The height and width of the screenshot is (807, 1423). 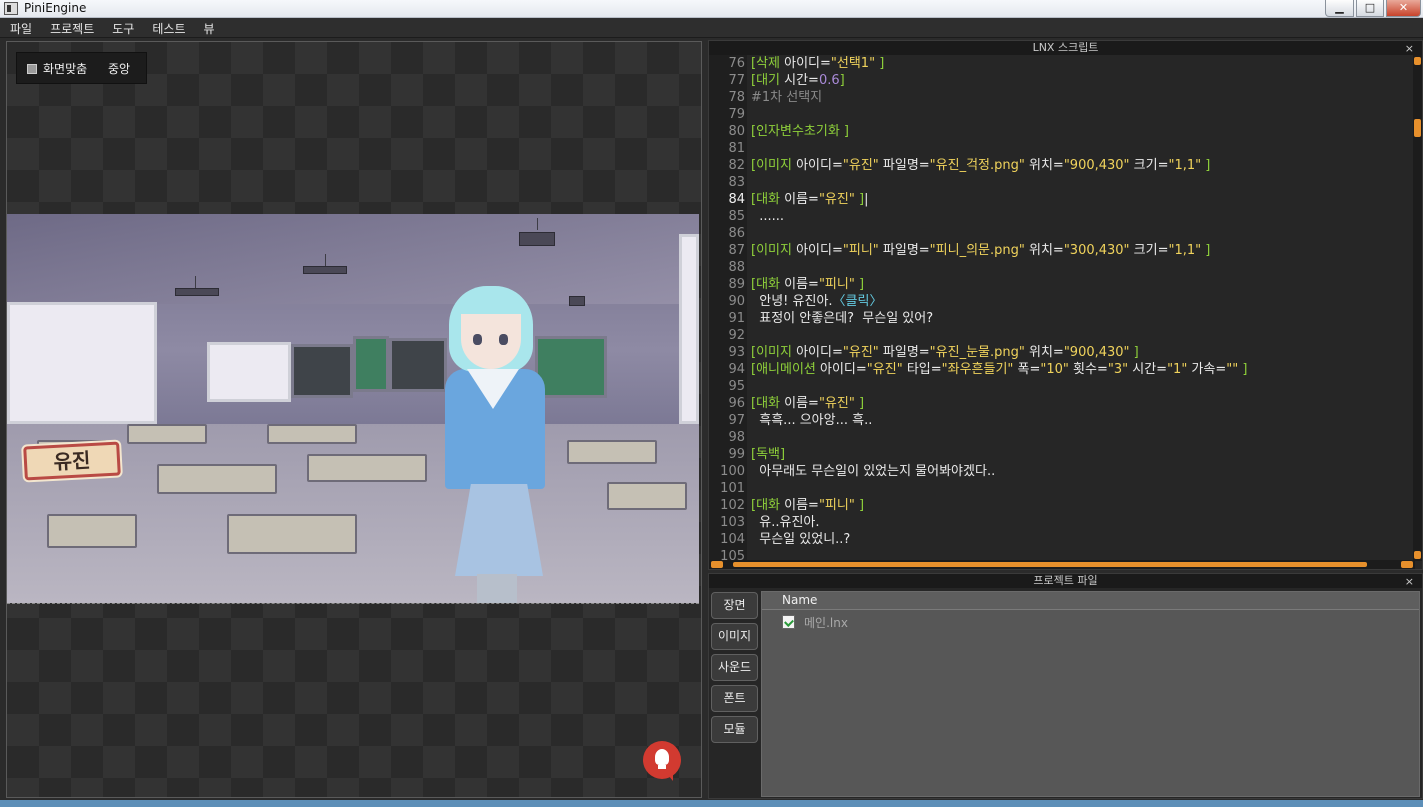 I want to click on code-line: 86, so click(x=736, y=233).